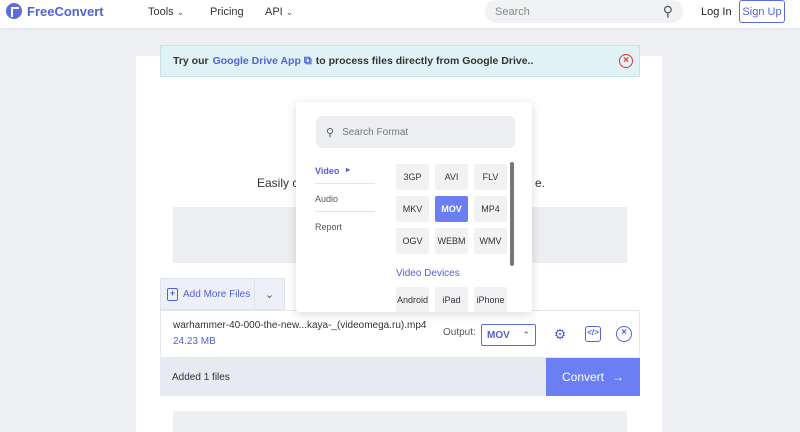  What do you see at coordinates (201, 377) in the screenshot?
I see `files-added-status: Added 1 files` at bounding box center [201, 377].